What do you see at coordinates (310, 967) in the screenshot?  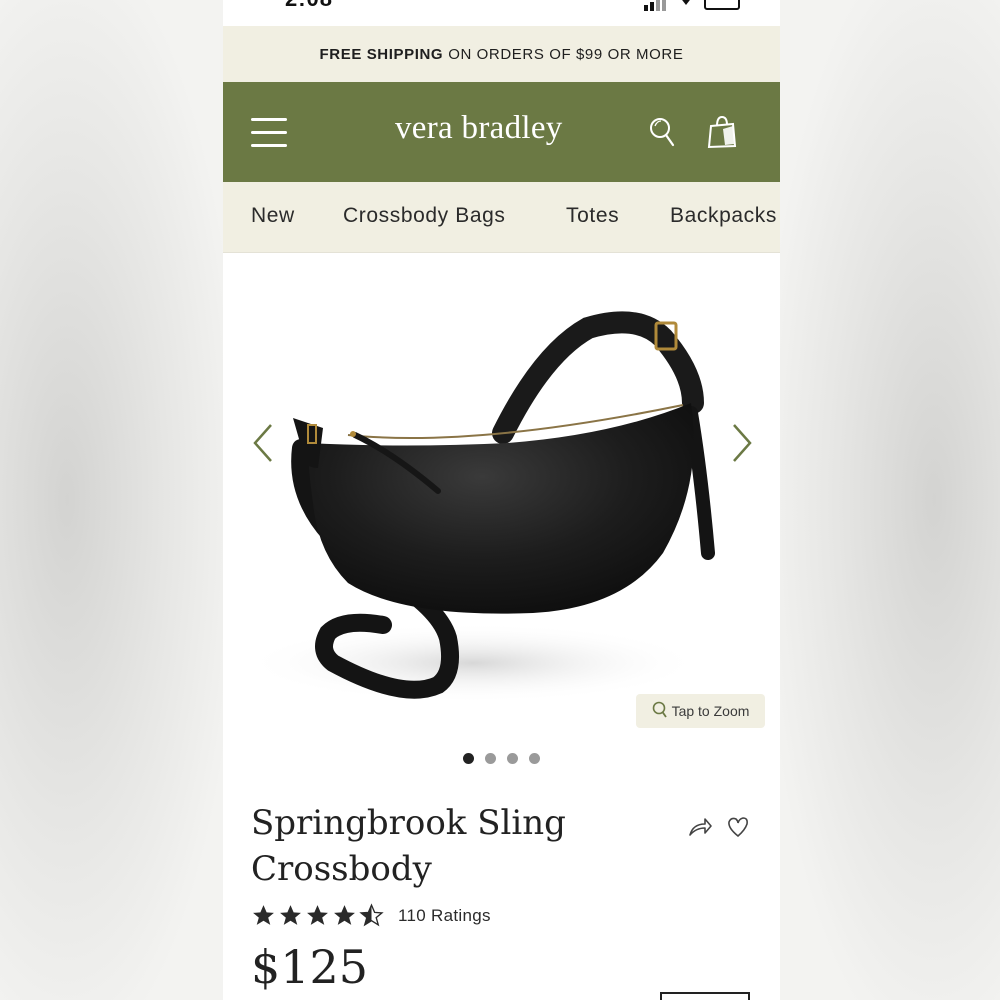 I see `product-price: $125` at bounding box center [310, 967].